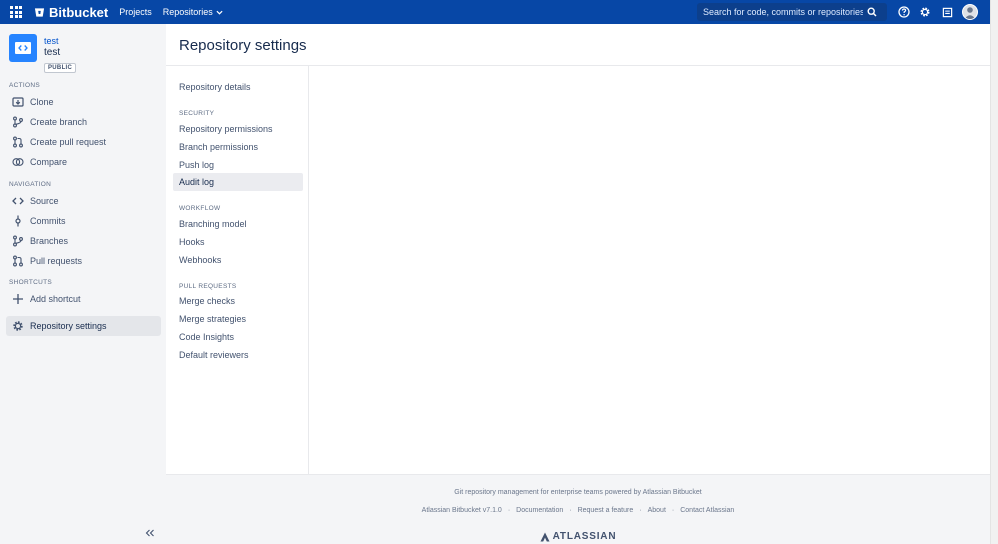 The width and height of the screenshot is (998, 544). What do you see at coordinates (24, 85) in the screenshot?
I see `actions-section-label: ACTIONS` at bounding box center [24, 85].